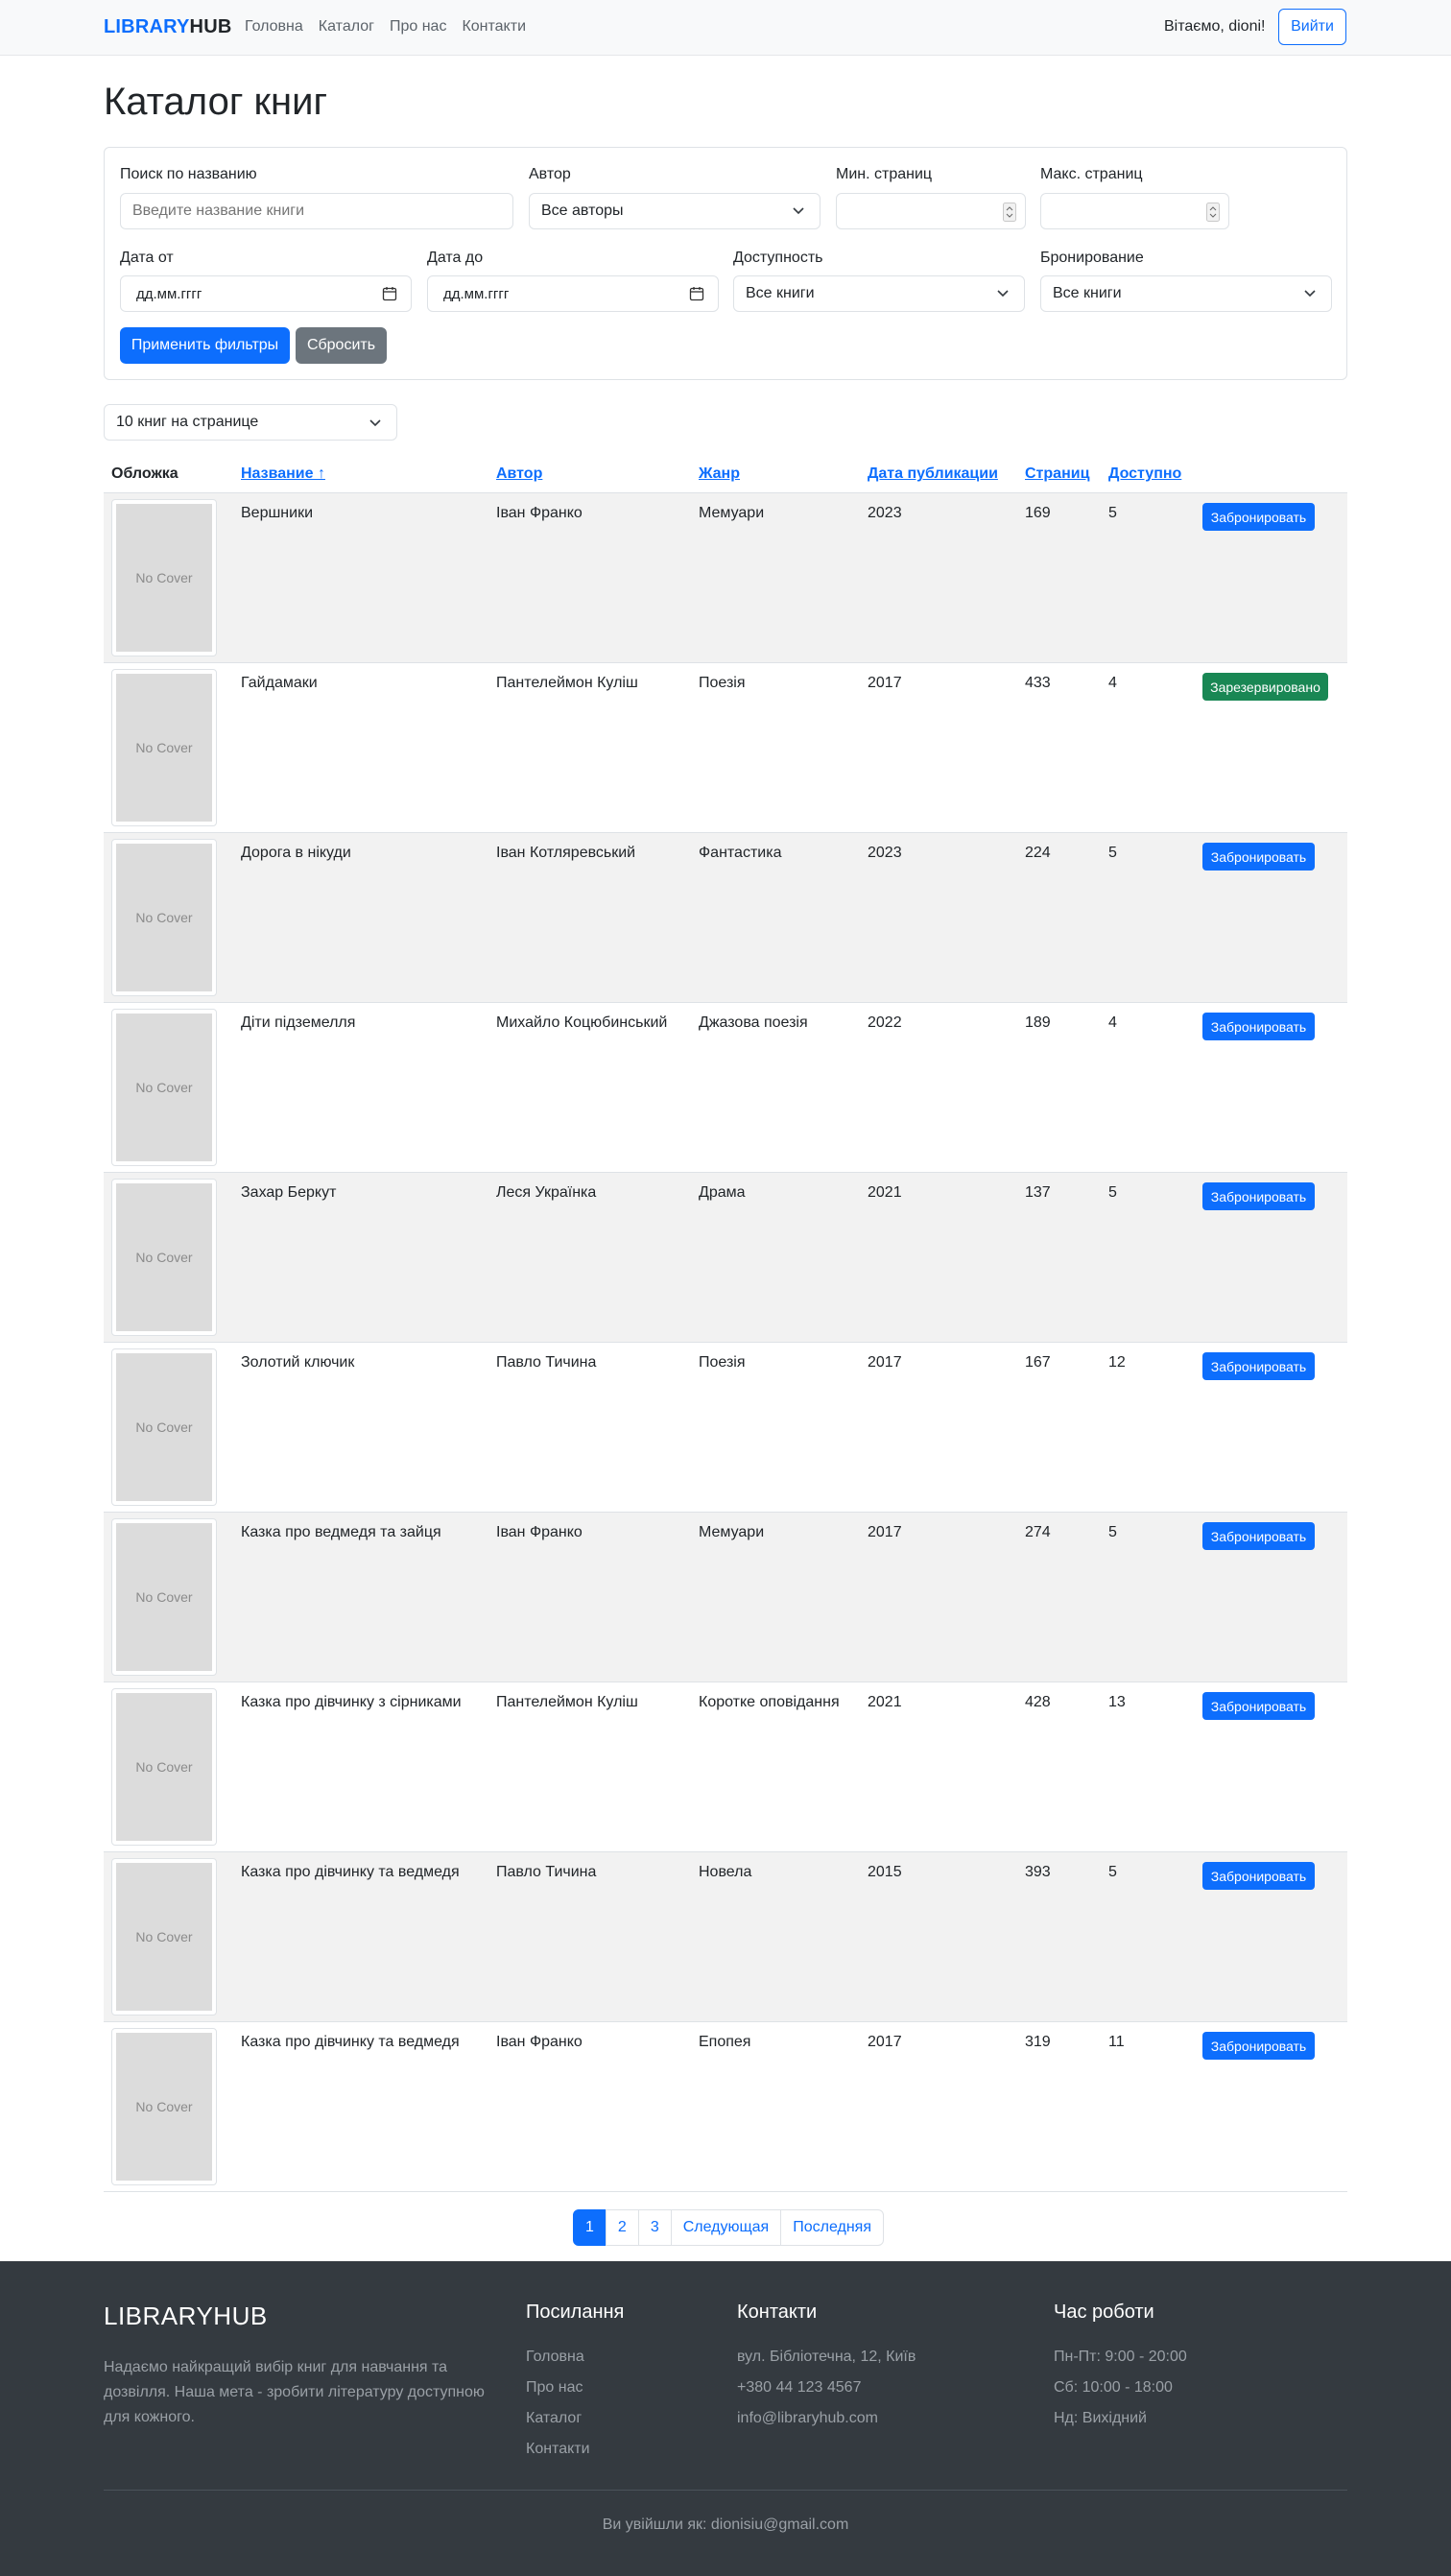 The image size is (1451, 2576). I want to click on book-author: Леся Українка, so click(546, 1192).